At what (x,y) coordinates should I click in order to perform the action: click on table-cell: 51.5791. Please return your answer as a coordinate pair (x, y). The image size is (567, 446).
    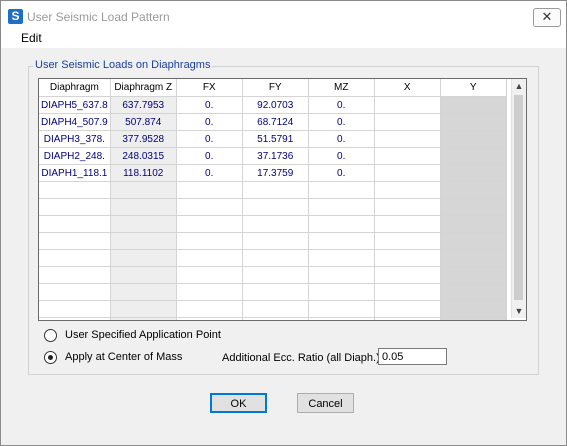
    Looking at the image, I should click on (275, 139).